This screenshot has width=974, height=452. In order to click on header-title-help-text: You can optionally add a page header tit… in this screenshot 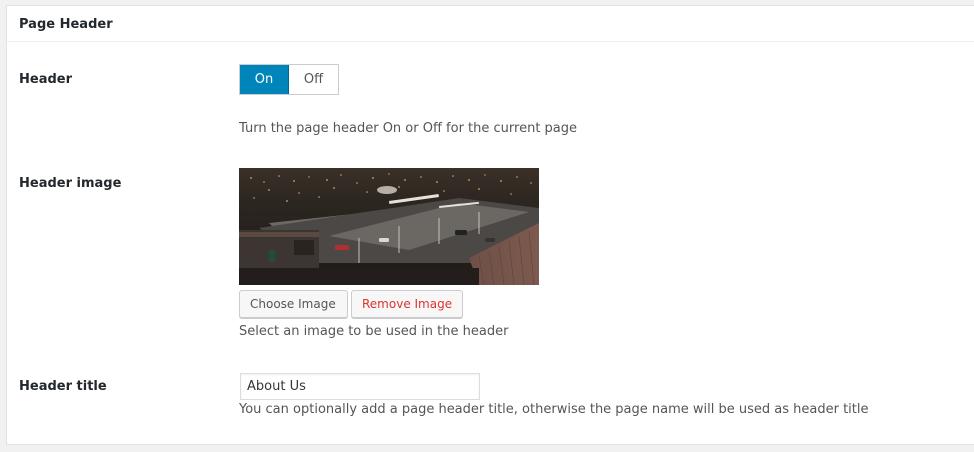, I will do `click(554, 409)`.